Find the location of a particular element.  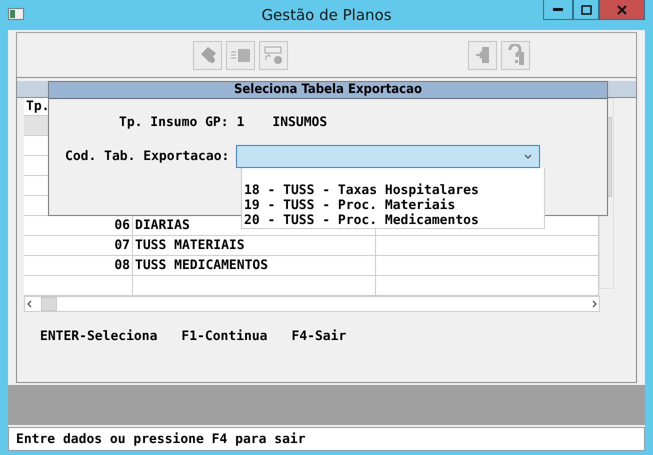

dropdown-option: 19 - TUSS - Proc. Materiais is located at coordinates (394, 205).